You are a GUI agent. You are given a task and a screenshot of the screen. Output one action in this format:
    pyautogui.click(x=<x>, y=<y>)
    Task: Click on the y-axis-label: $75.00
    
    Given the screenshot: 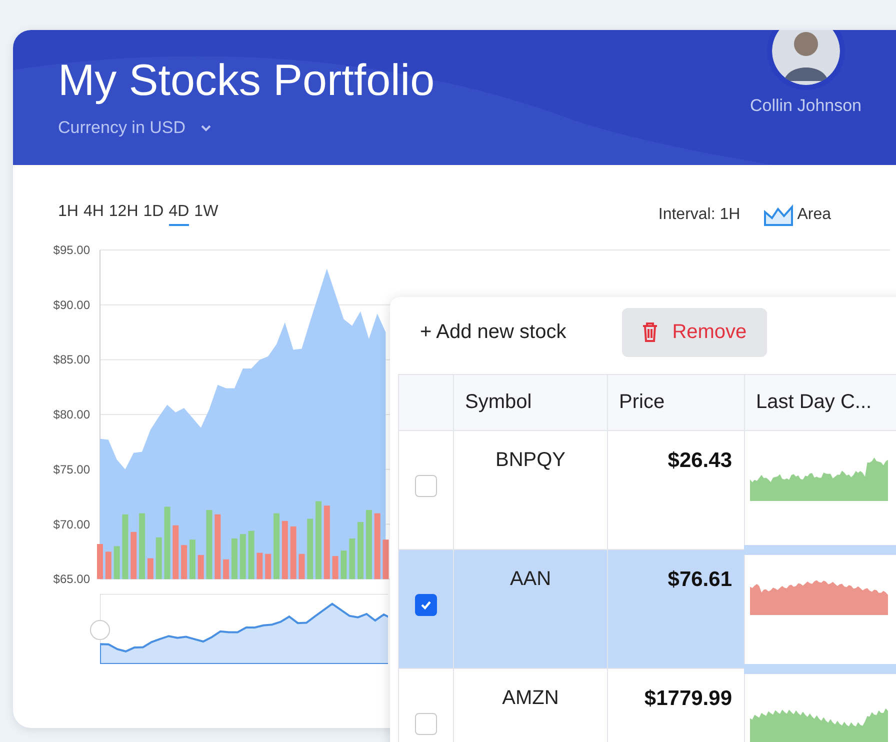 What is the action you would take?
    pyautogui.click(x=71, y=469)
    